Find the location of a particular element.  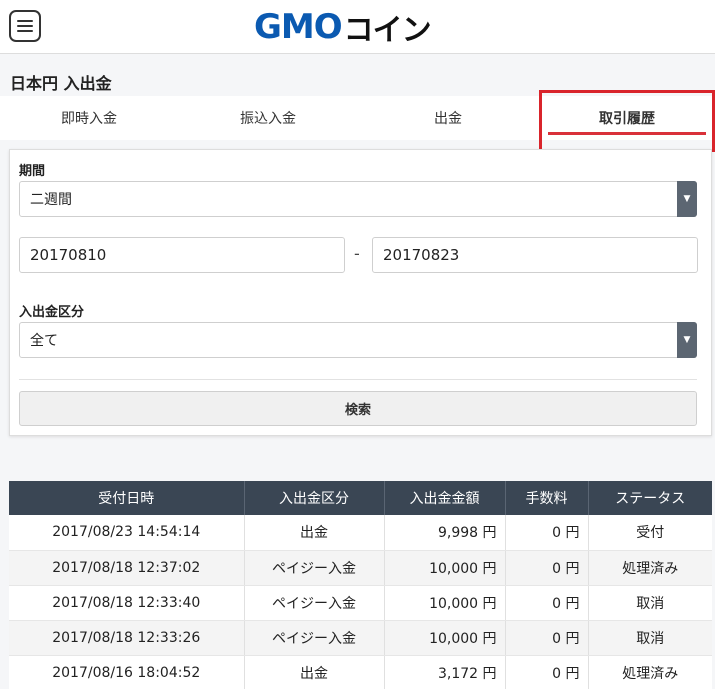

col-header-datetime: 受付日時 is located at coordinates (127, 498).